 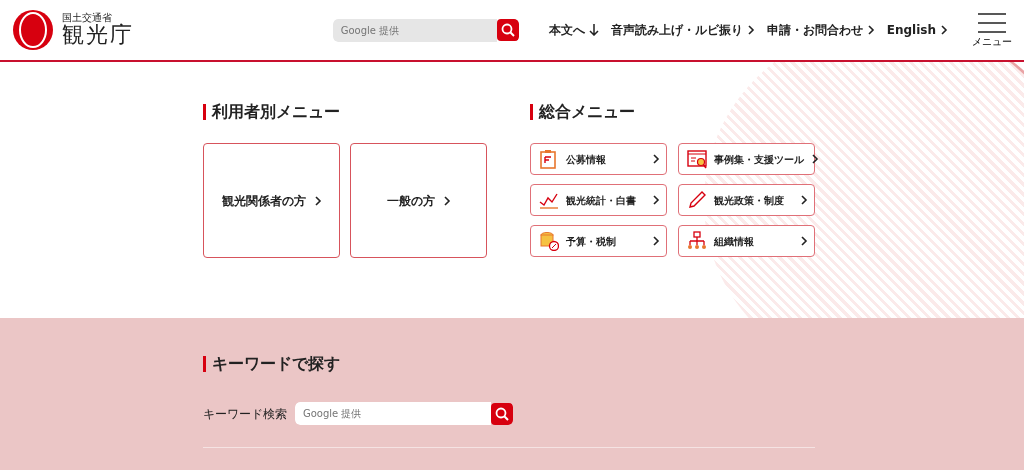 I want to click on clipboard-icon, so click(x=549, y=159).